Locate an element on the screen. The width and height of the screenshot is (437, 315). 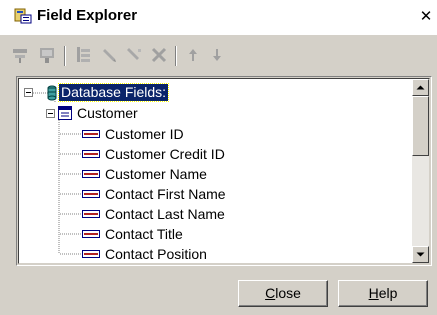
tree-node-customer: Customer is located at coordinates (107, 113).